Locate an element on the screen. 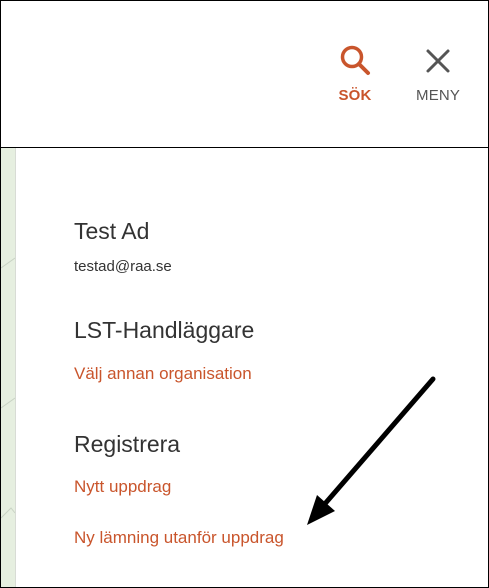 The width and height of the screenshot is (489, 588). search-label: SÖK is located at coordinates (355, 95).